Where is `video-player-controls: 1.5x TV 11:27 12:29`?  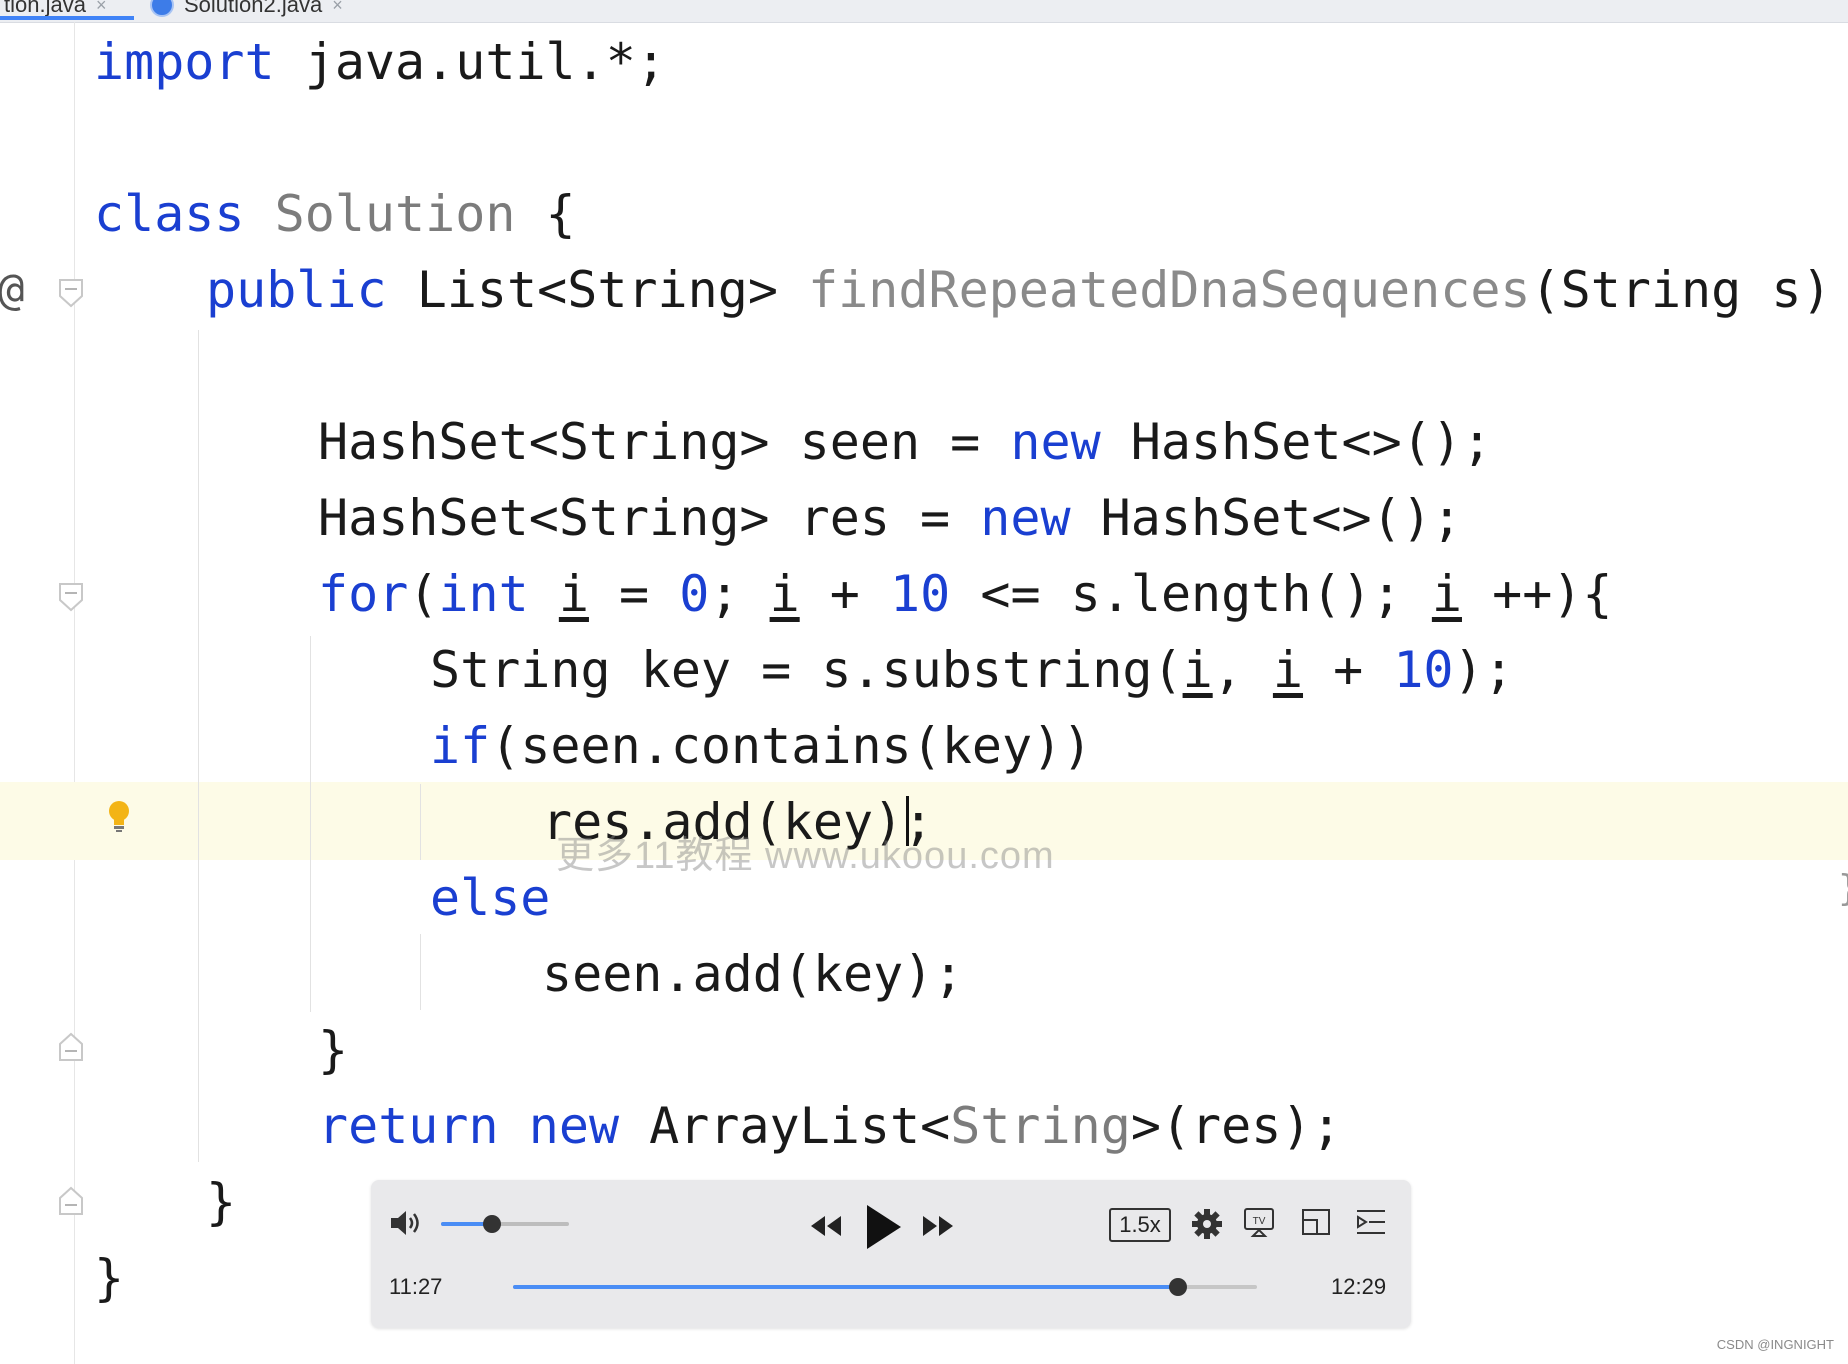 video-player-controls: 1.5x TV 11:27 12:29 is located at coordinates (891, 1254).